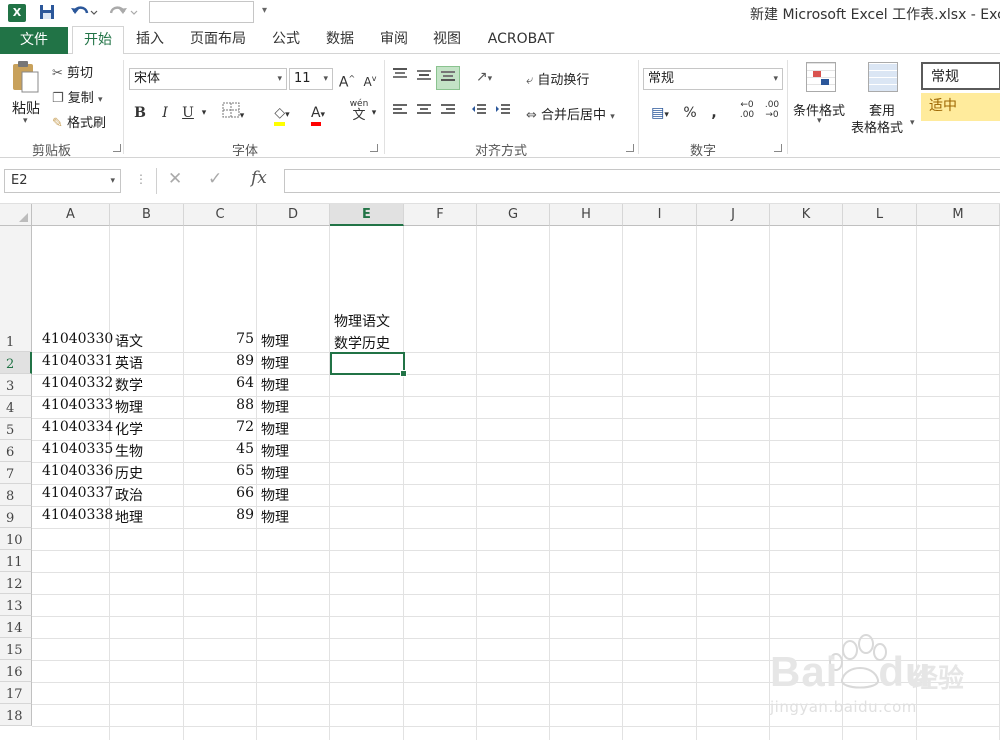 The width and height of the screenshot is (1000, 740). I want to click on cell-B8: 政治, so click(148, 495).